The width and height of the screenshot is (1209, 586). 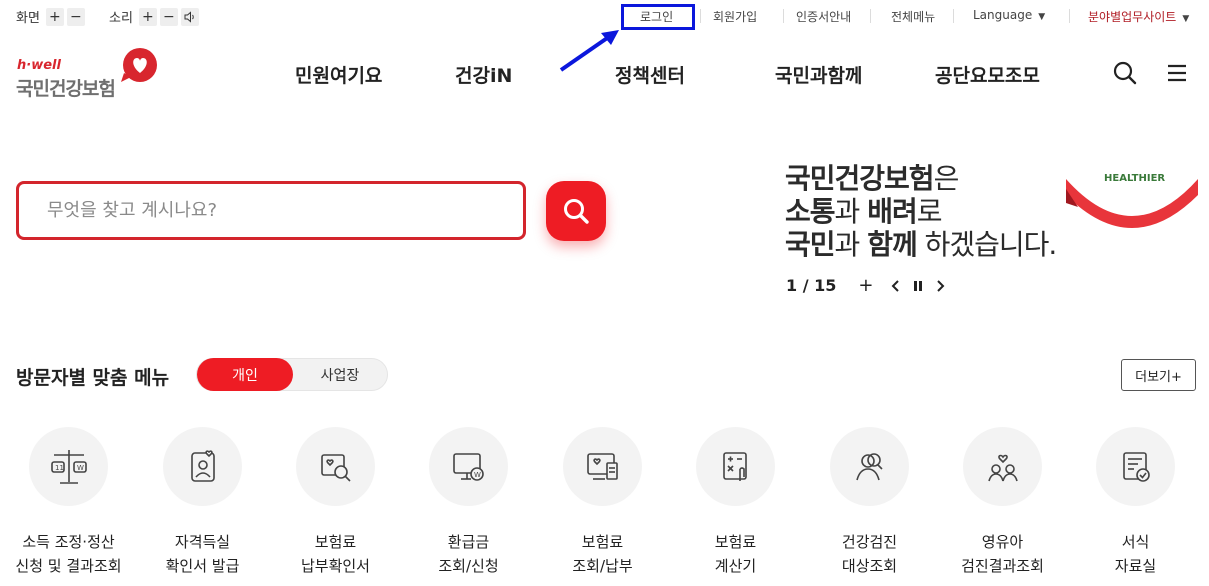 I want to click on search-box, so click(x=271, y=210).